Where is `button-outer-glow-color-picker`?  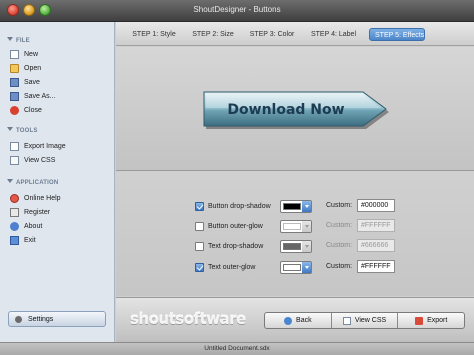 button-outer-glow-color-picker is located at coordinates (296, 226).